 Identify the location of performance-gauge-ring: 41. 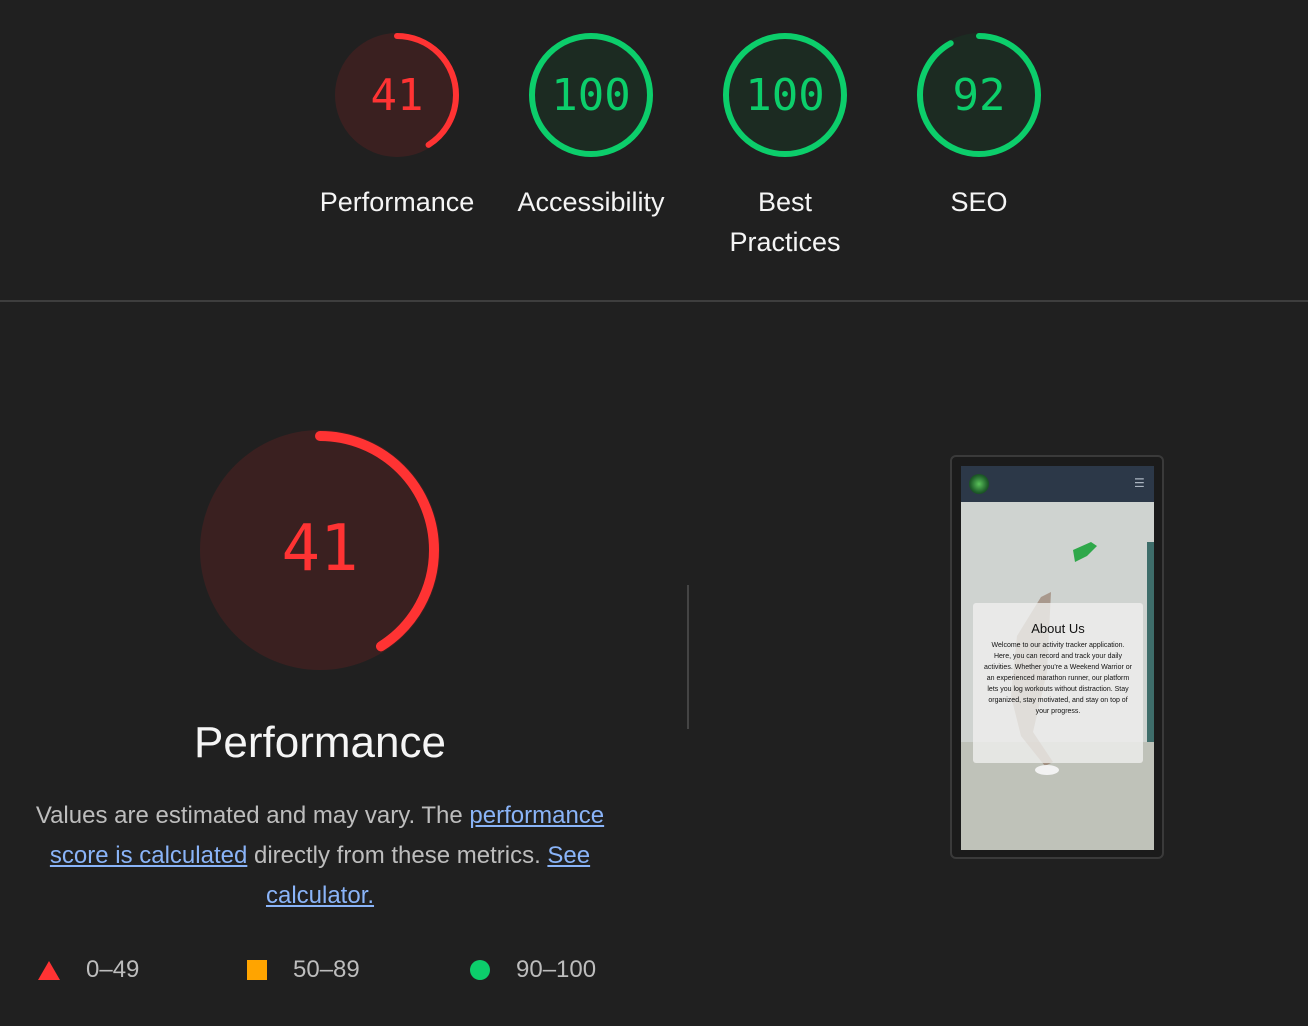
(397, 95).